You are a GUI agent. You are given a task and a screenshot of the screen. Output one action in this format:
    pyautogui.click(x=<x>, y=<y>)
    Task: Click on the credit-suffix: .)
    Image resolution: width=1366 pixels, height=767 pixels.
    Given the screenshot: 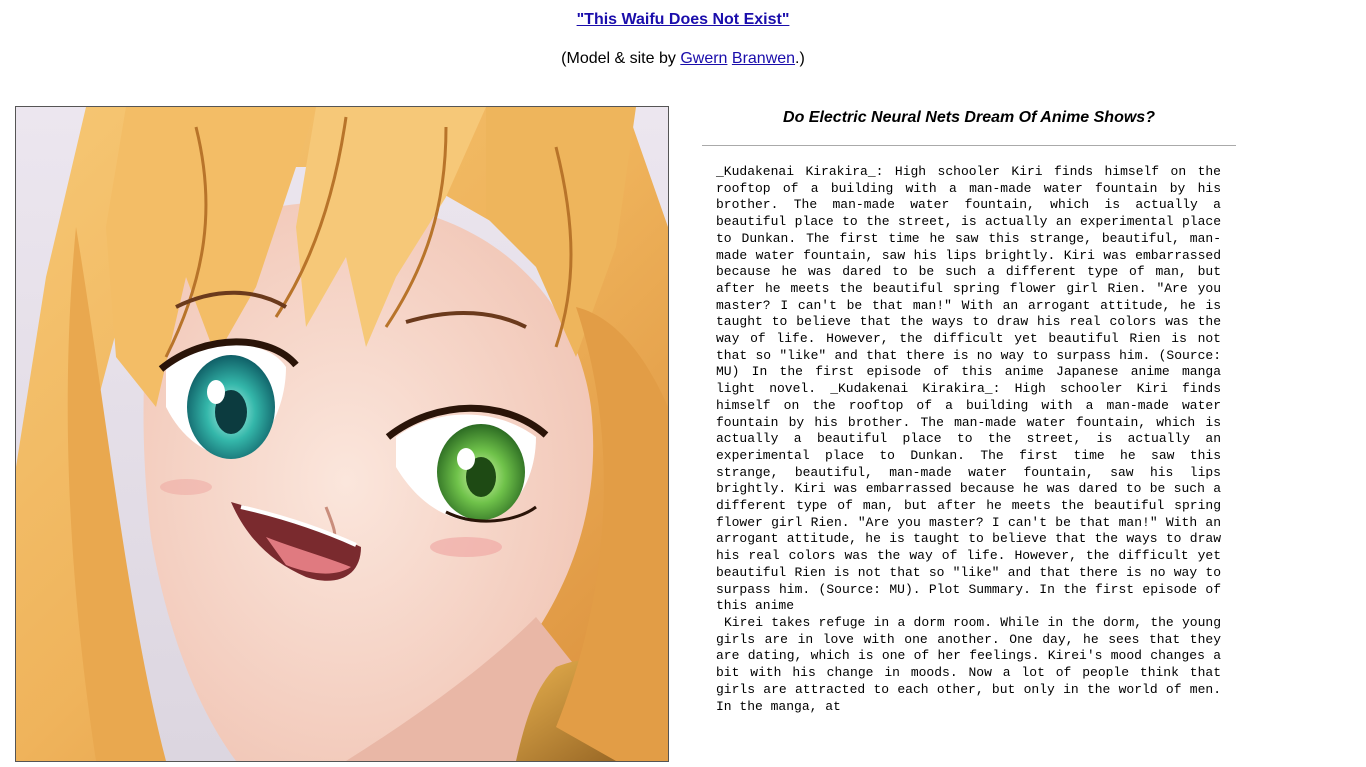 What is the action you would take?
    pyautogui.click(x=800, y=58)
    